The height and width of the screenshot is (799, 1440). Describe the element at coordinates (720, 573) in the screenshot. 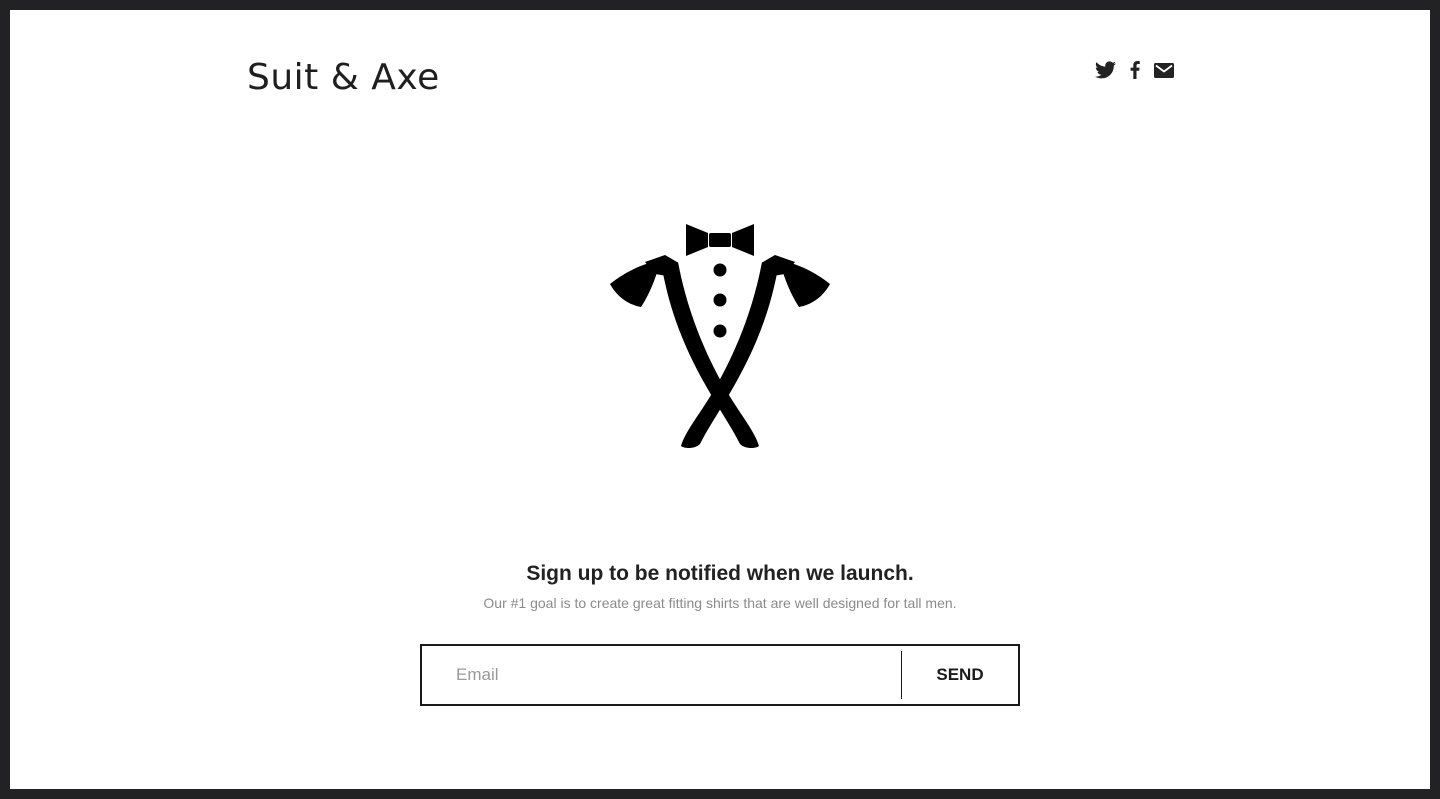

I see `signup-heading: Sign up to be notified when we launch.` at that location.